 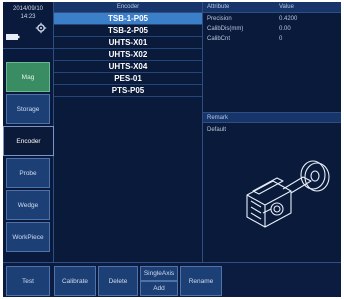 I want to click on attribute-value: 0.00, so click(x=285, y=29).